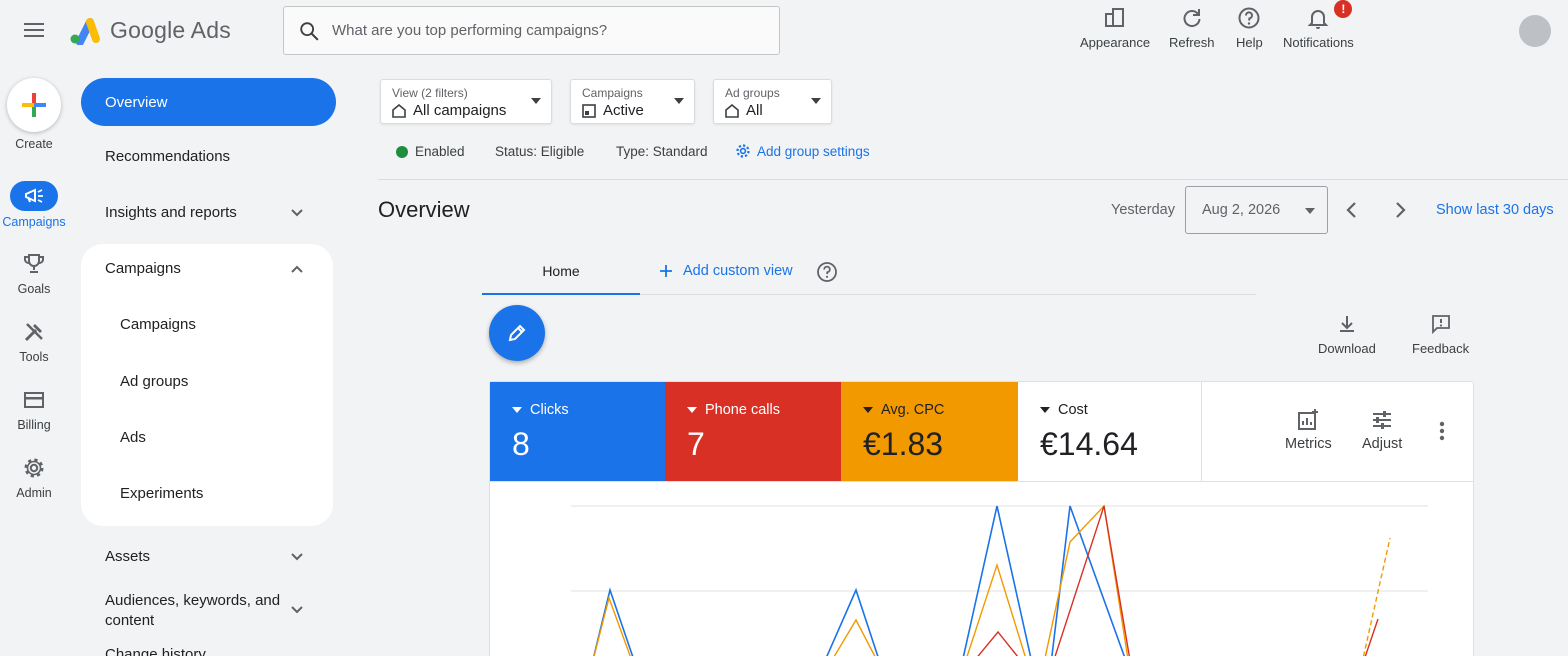  What do you see at coordinates (208, 102) in the screenshot?
I see `nav-overview: Overview` at bounding box center [208, 102].